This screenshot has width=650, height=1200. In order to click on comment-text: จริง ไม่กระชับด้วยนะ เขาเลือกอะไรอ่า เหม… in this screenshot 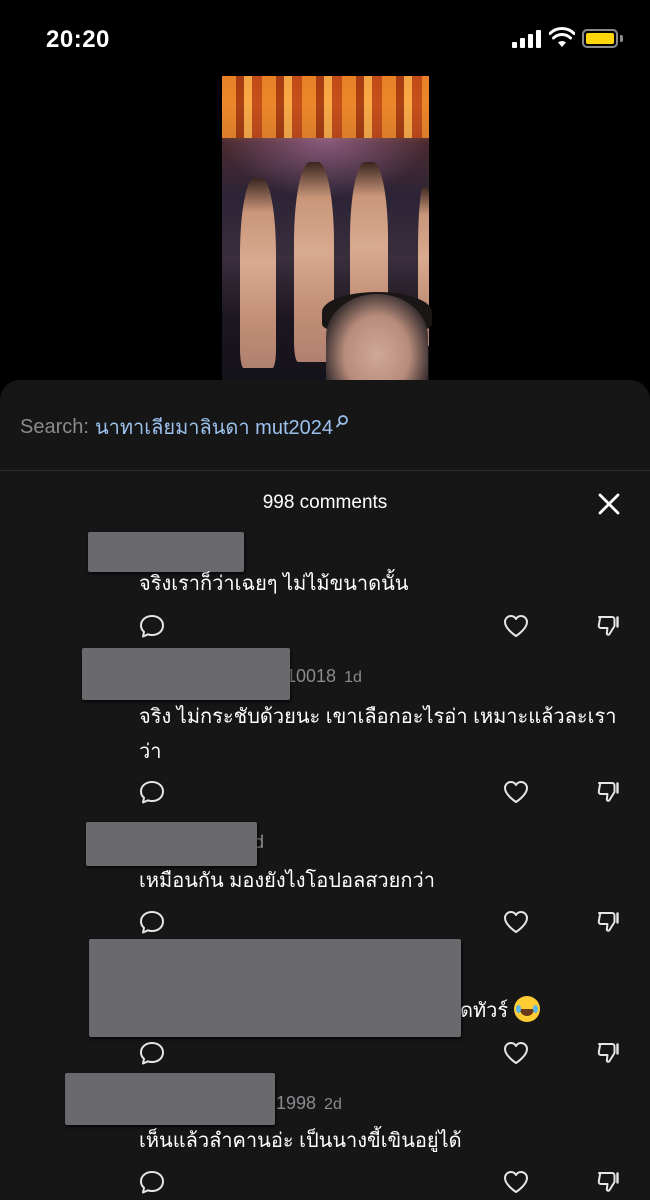, I will do `click(378, 734)`.